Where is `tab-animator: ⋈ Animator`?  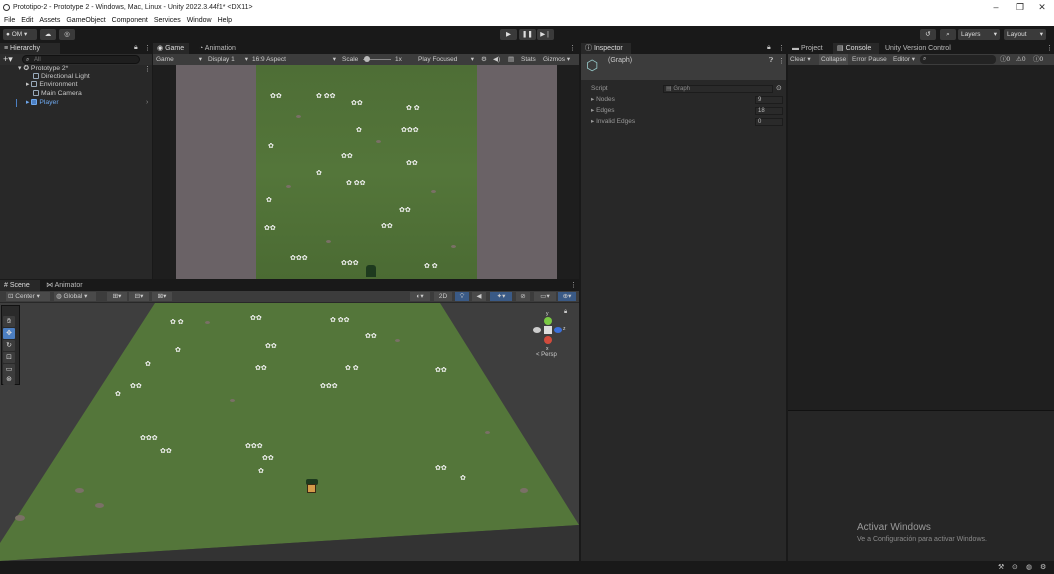
tab-animator: ⋈ Animator is located at coordinates (67, 285).